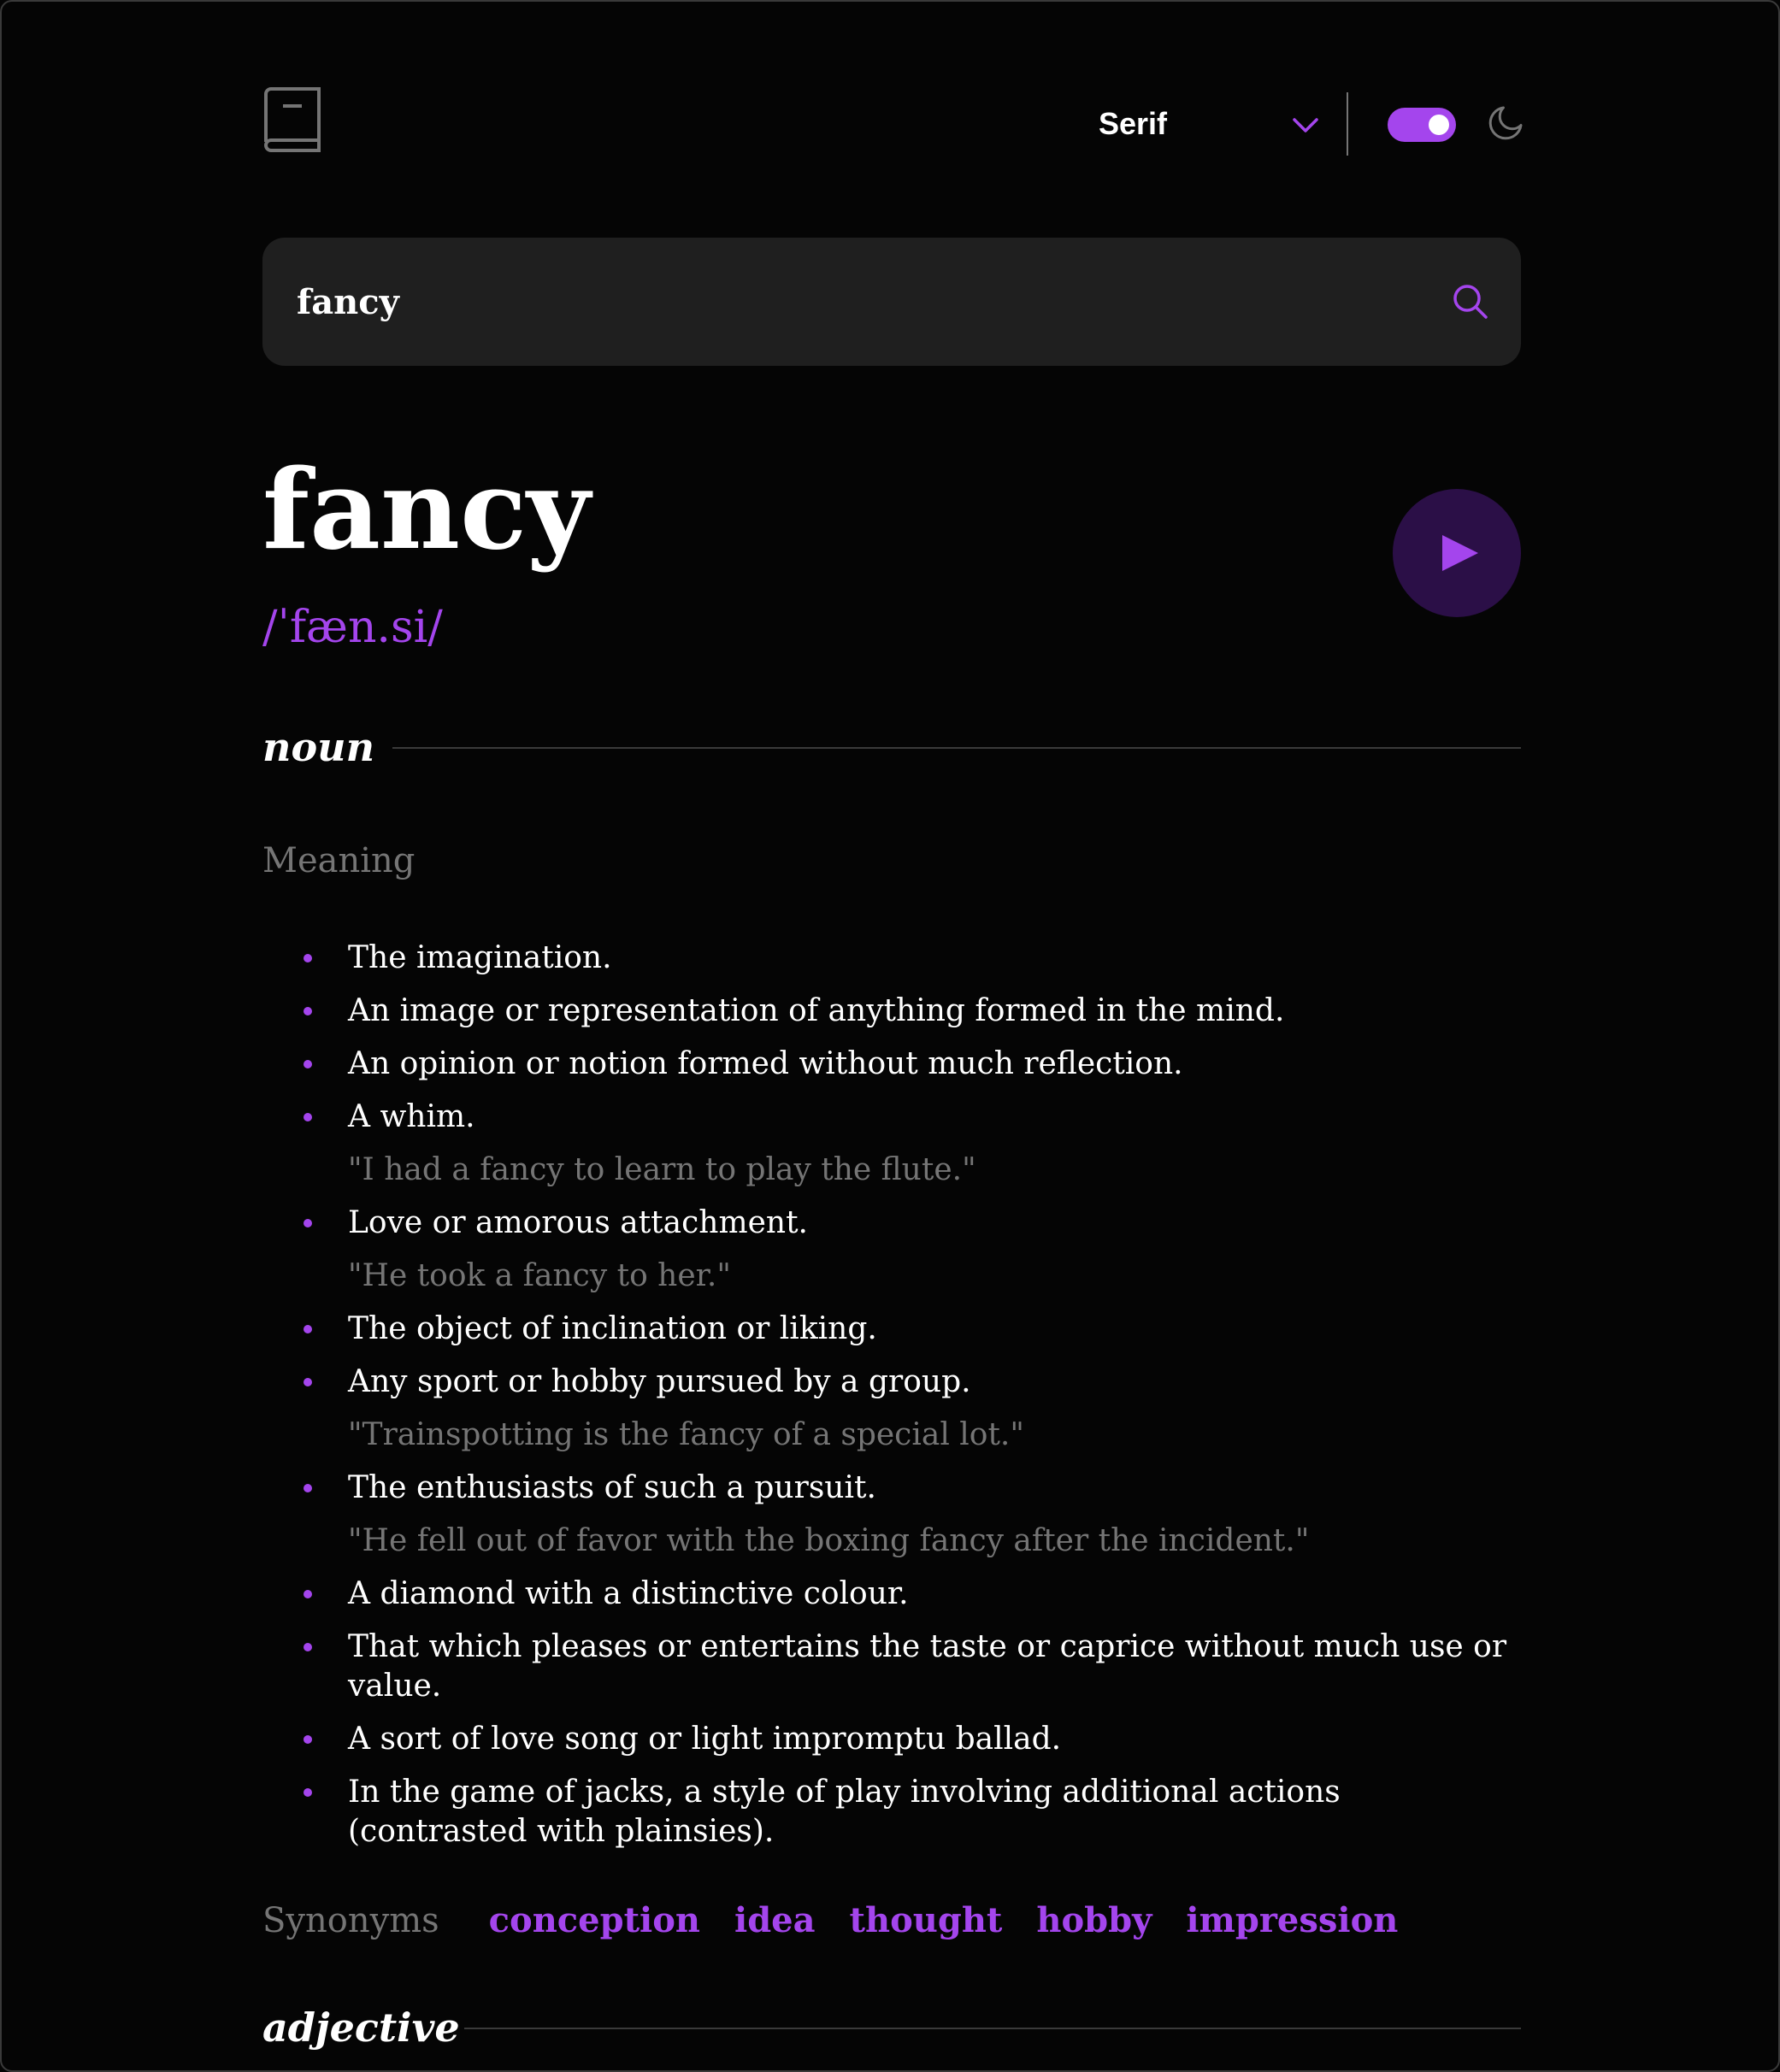 The image size is (1780, 2072). I want to click on synonym-link: conception, so click(594, 1921).